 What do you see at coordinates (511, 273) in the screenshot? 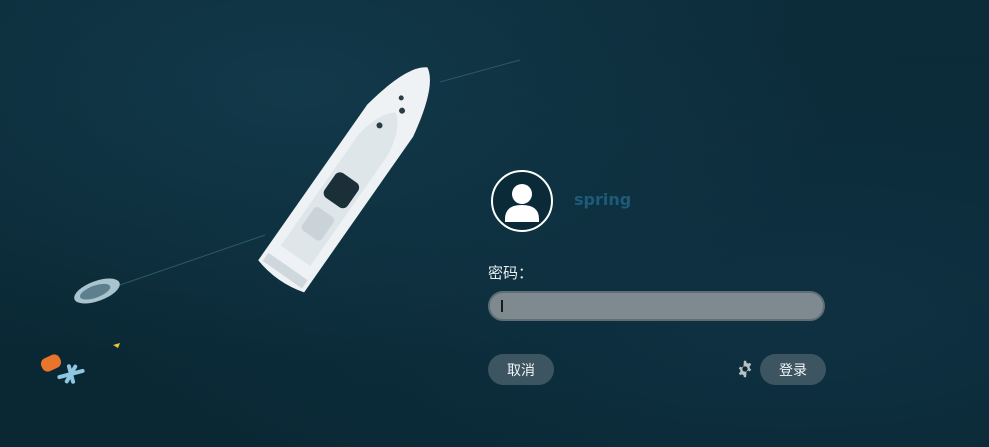
I see `password-label: 密码：` at bounding box center [511, 273].